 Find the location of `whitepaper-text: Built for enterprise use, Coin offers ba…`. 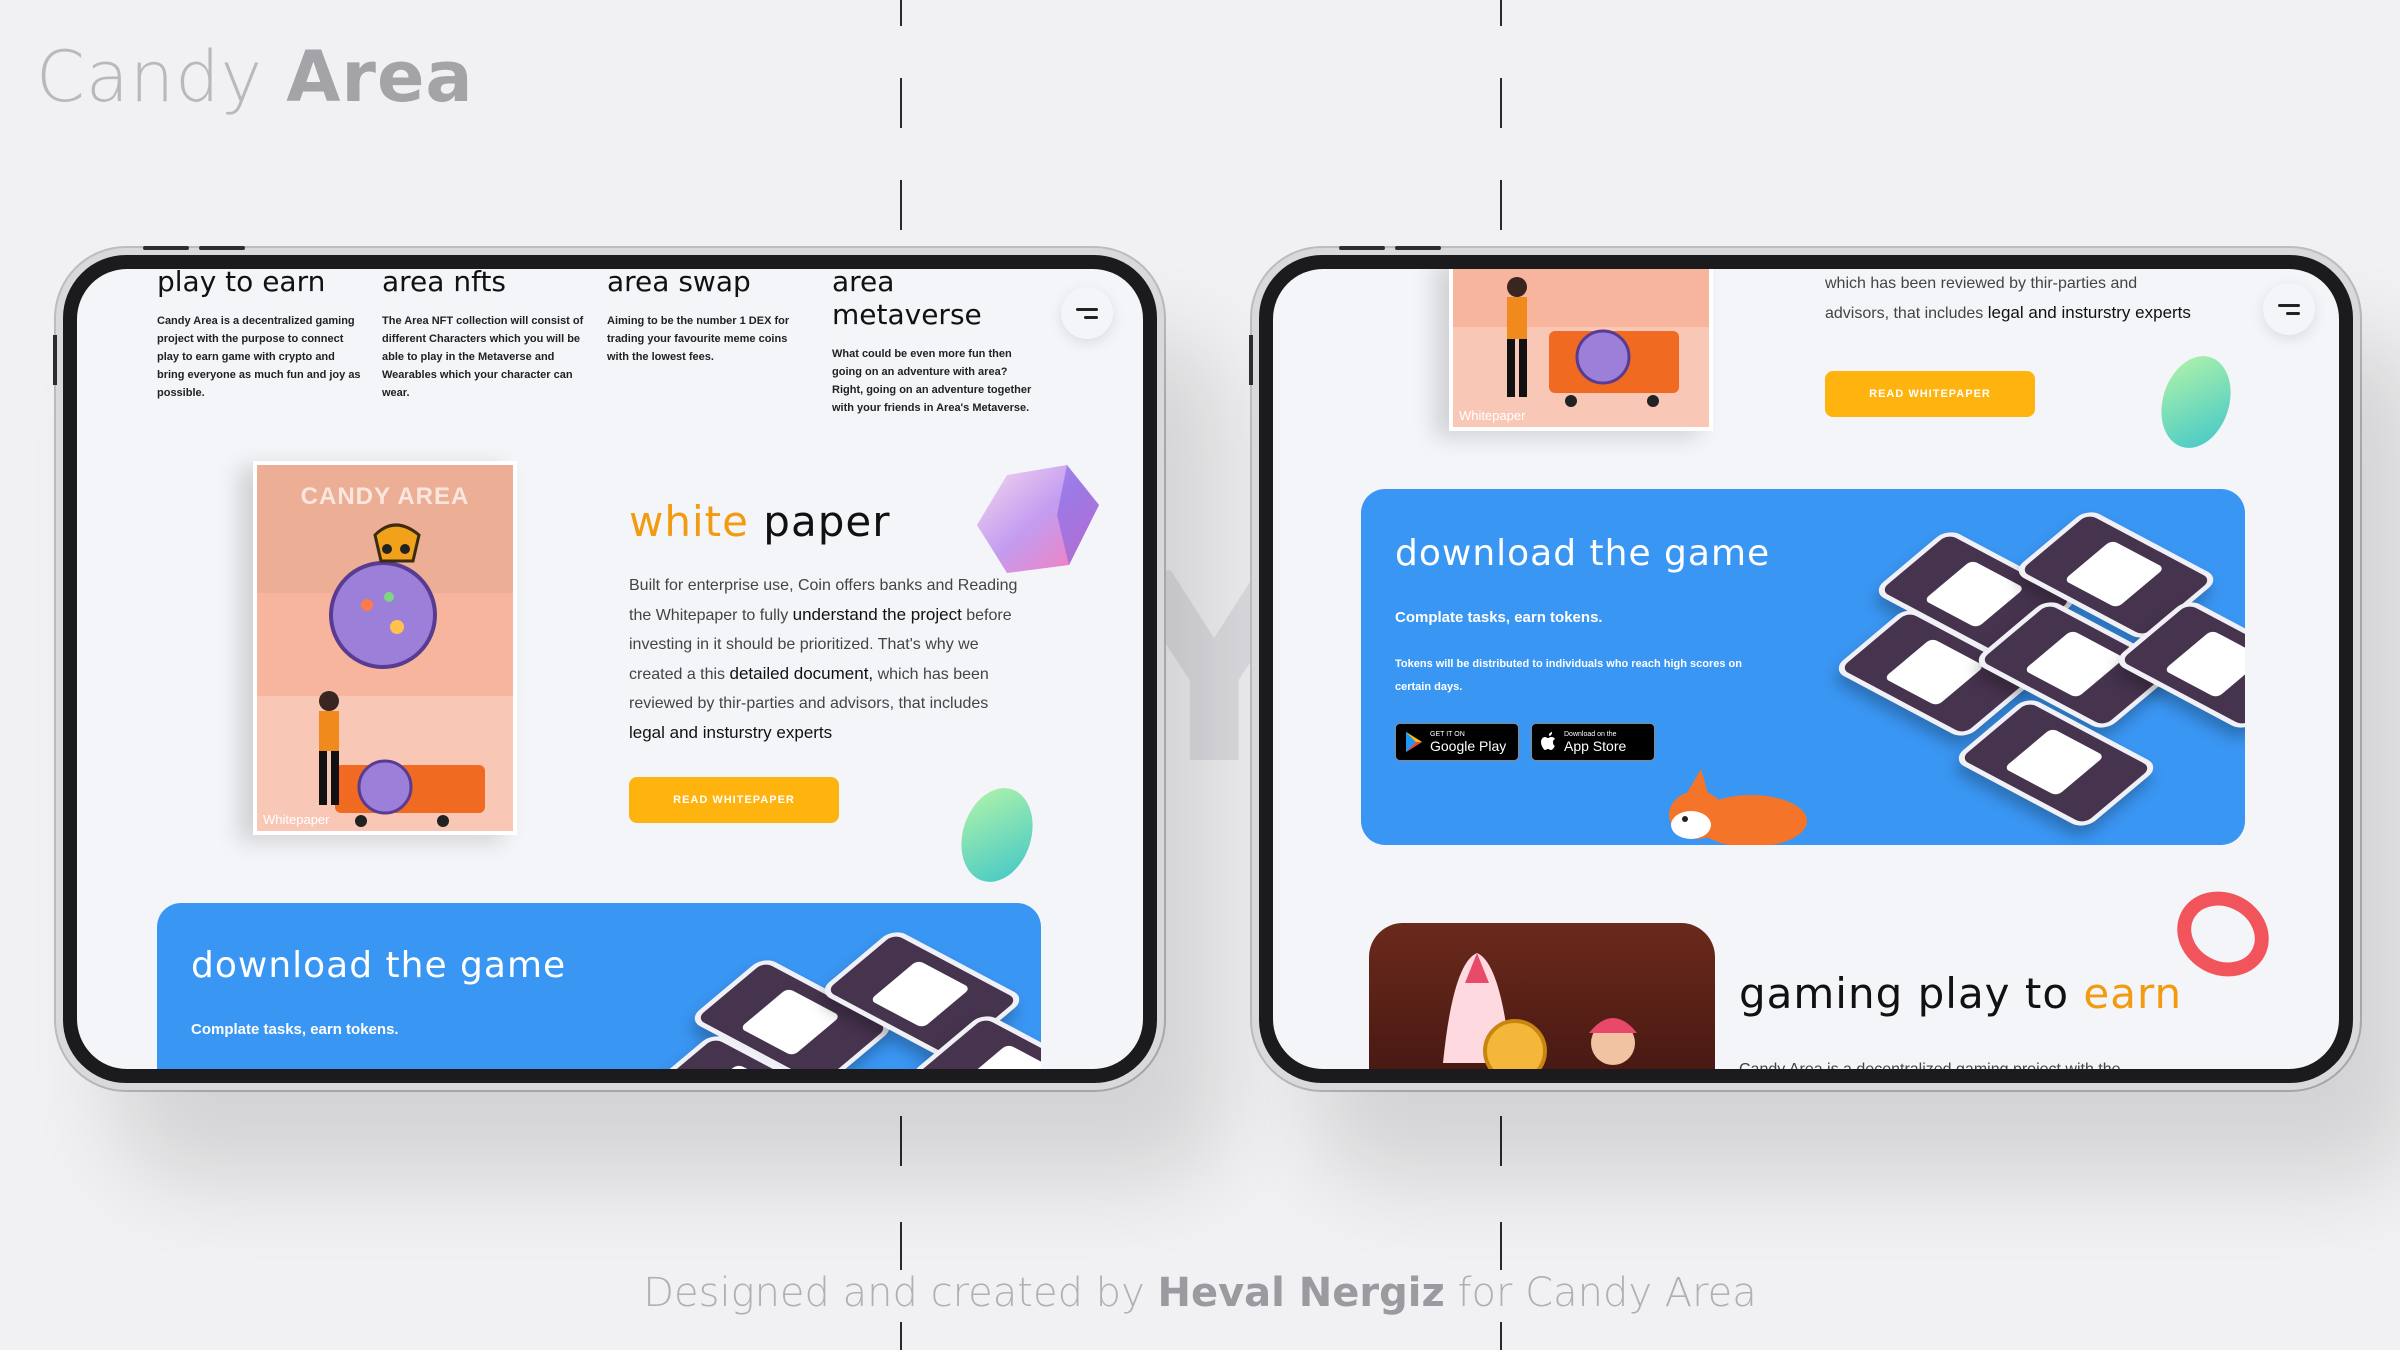

whitepaper-text: Built for enterprise use, Coin offers ba… is located at coordinates (823, 659).